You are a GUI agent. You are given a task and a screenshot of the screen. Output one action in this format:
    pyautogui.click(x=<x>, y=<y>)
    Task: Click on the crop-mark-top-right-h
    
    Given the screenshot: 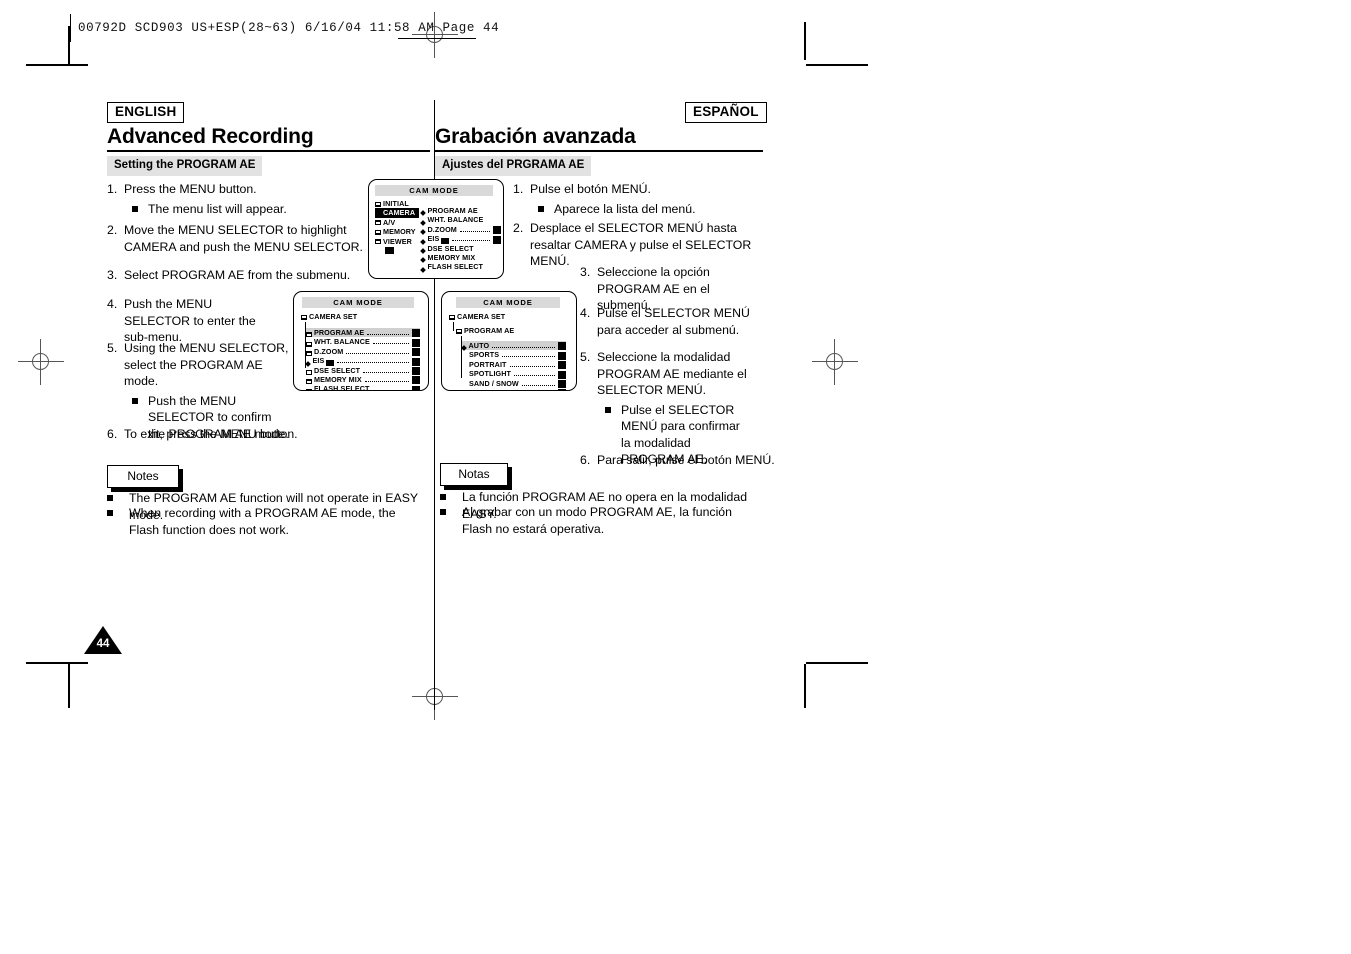 What is the action you would take?
    pyautogui.click(x=837, y=65)
    